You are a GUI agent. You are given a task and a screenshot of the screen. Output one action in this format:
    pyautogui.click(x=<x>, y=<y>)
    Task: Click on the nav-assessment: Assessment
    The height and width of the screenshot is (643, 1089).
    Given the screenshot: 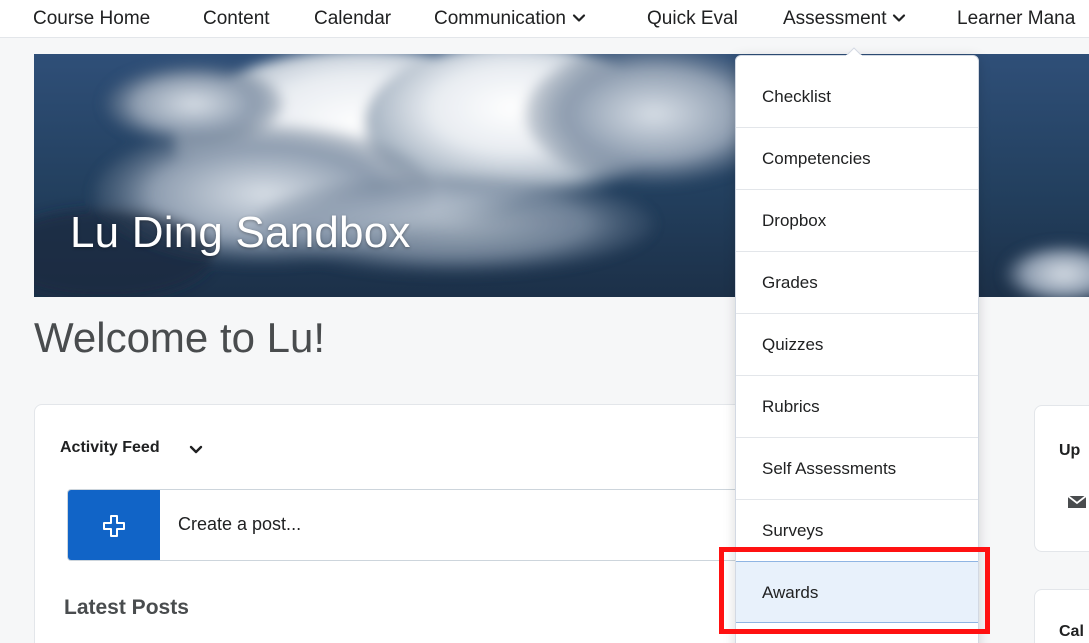 What is the action you would take?
    pyautogui.click(x=844, y=19)
    